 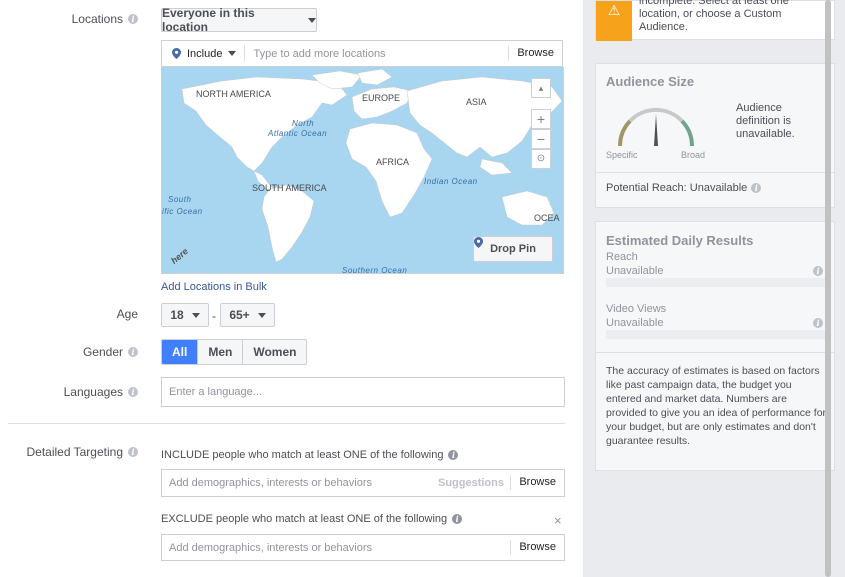 I want to click on map-label-south-america: SOUTH AMERICA, so click(x=289, y=188).